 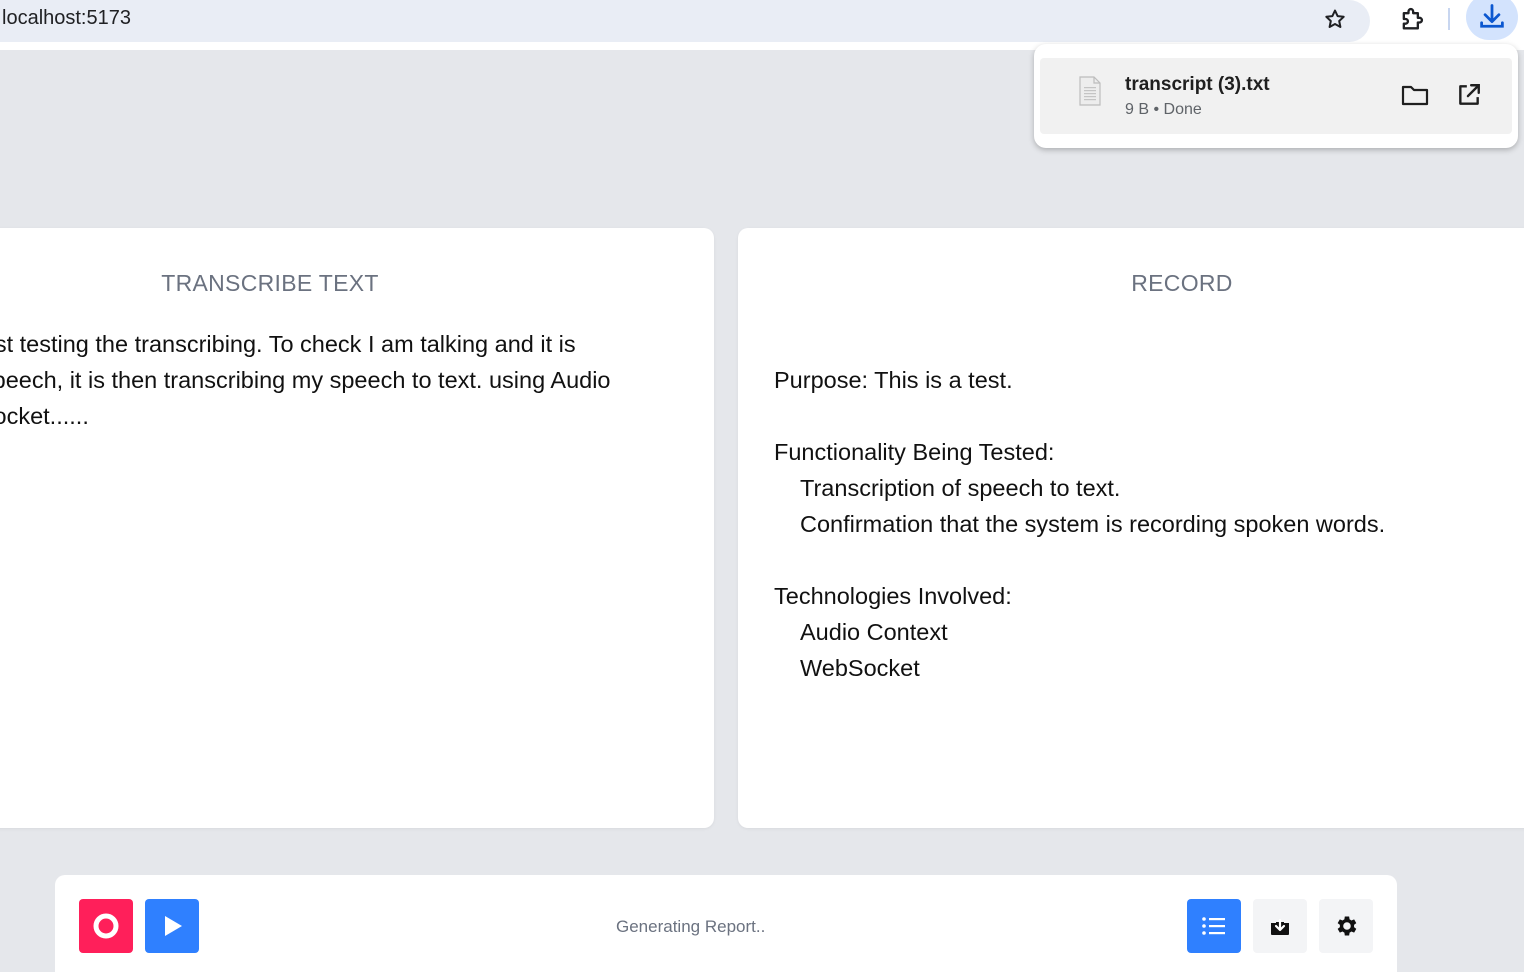 What do you see at coordinates (874, 632) in the screenshot?
I see `list-item: Audio Context` at bounding box center [874, 632].